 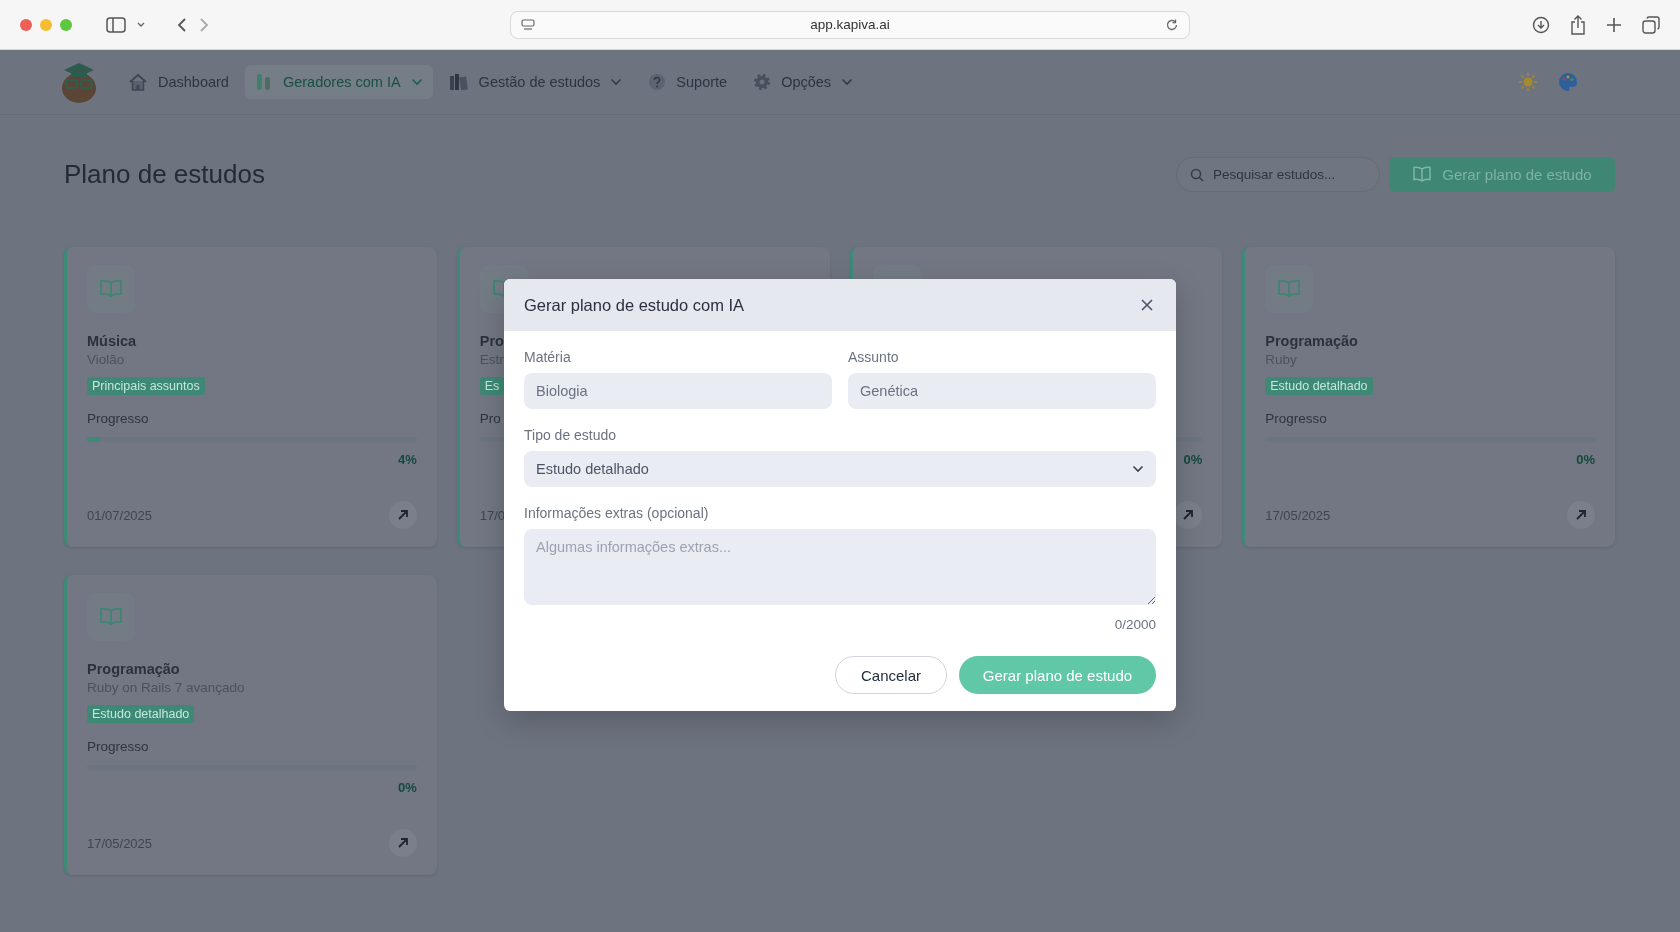 I want to click on back-icon, so click(x=182, y=24).